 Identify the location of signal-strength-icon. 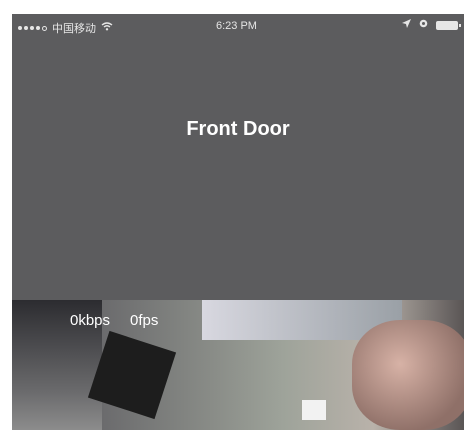
(32, 28).